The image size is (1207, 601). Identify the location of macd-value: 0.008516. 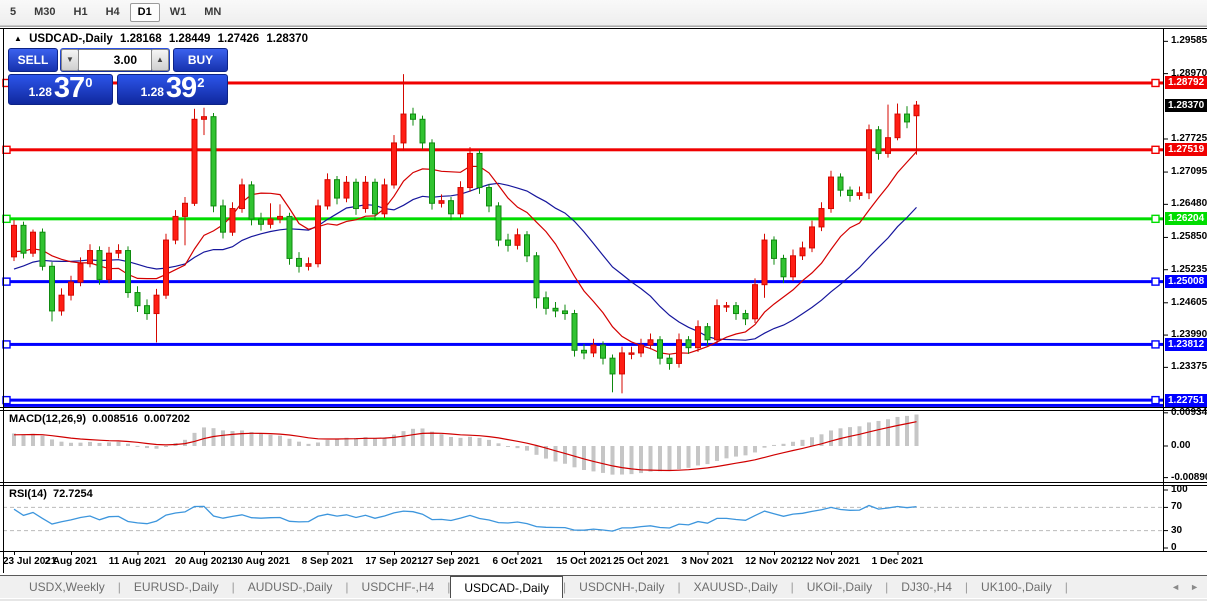
(115, 419).